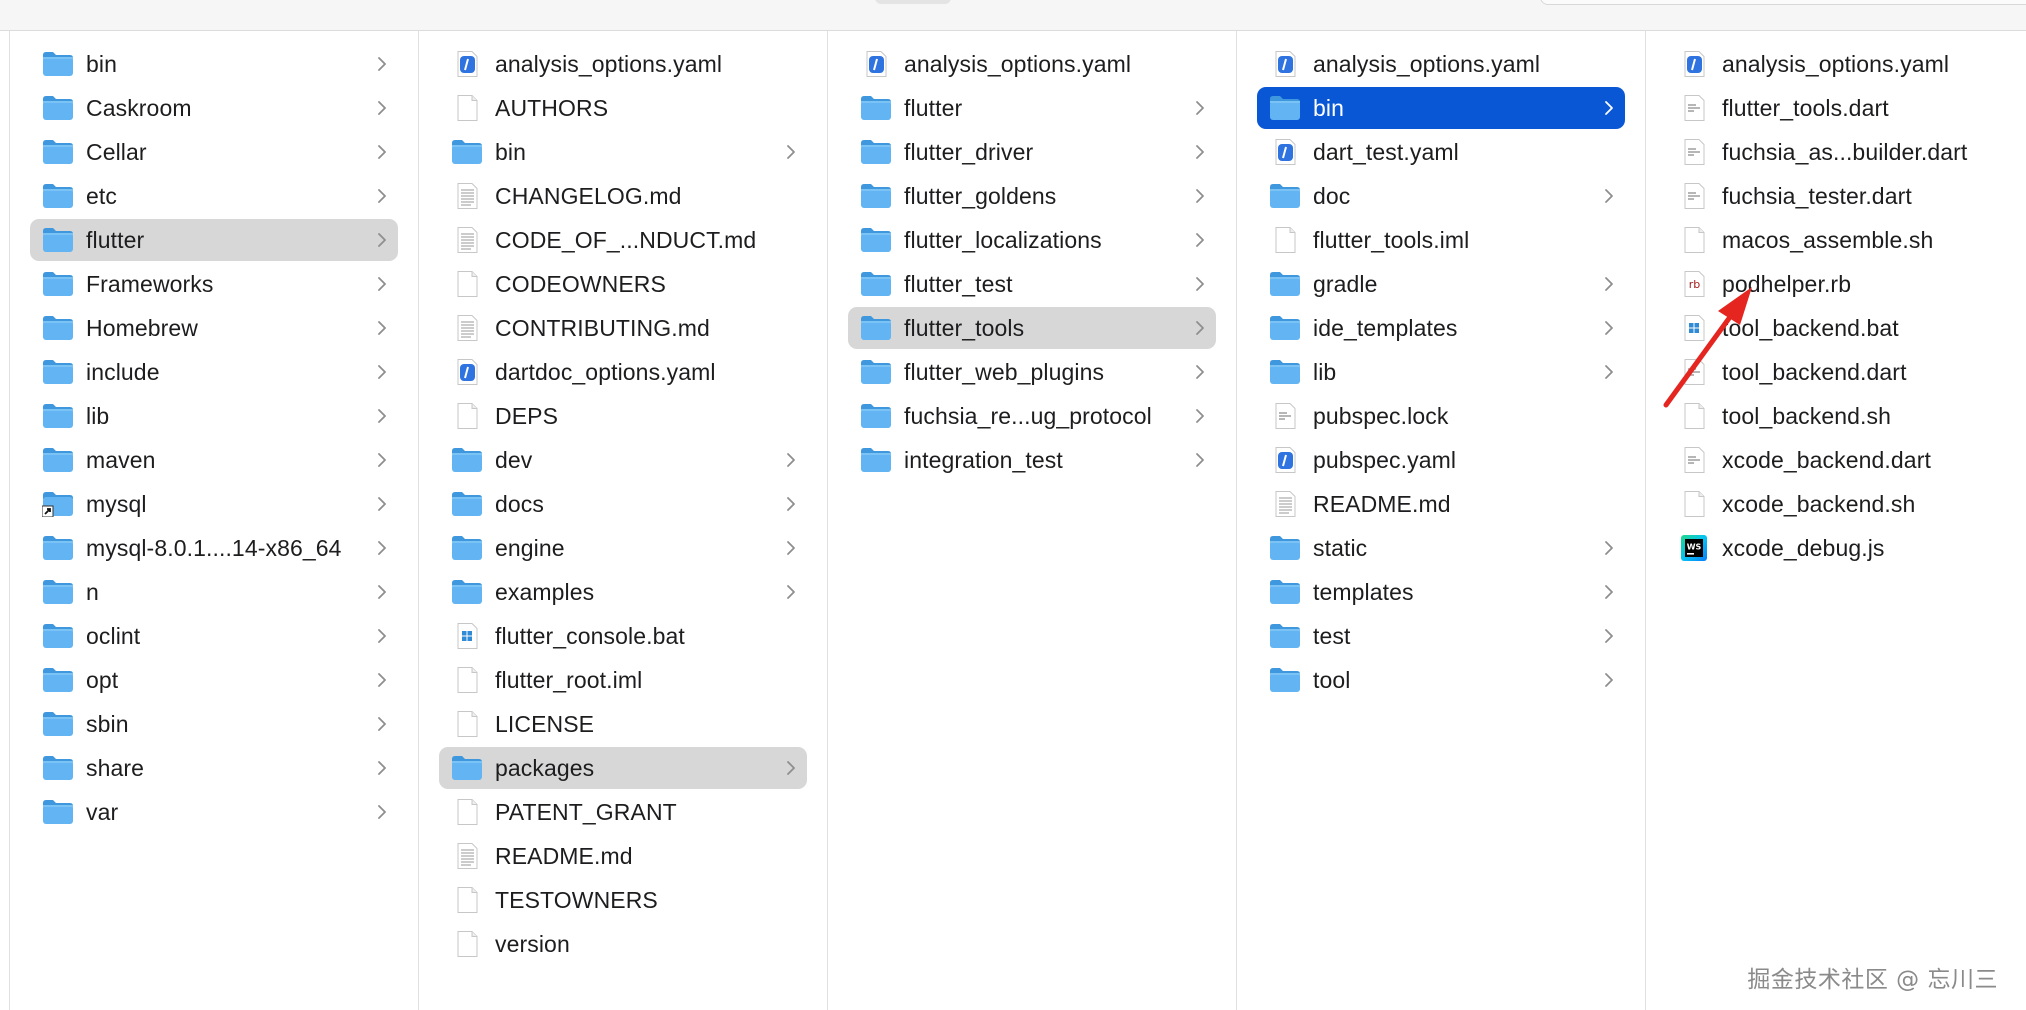  I want to click on file-row-flutter-web-plugins: flutter_web_plugins, so click(1032, 372).